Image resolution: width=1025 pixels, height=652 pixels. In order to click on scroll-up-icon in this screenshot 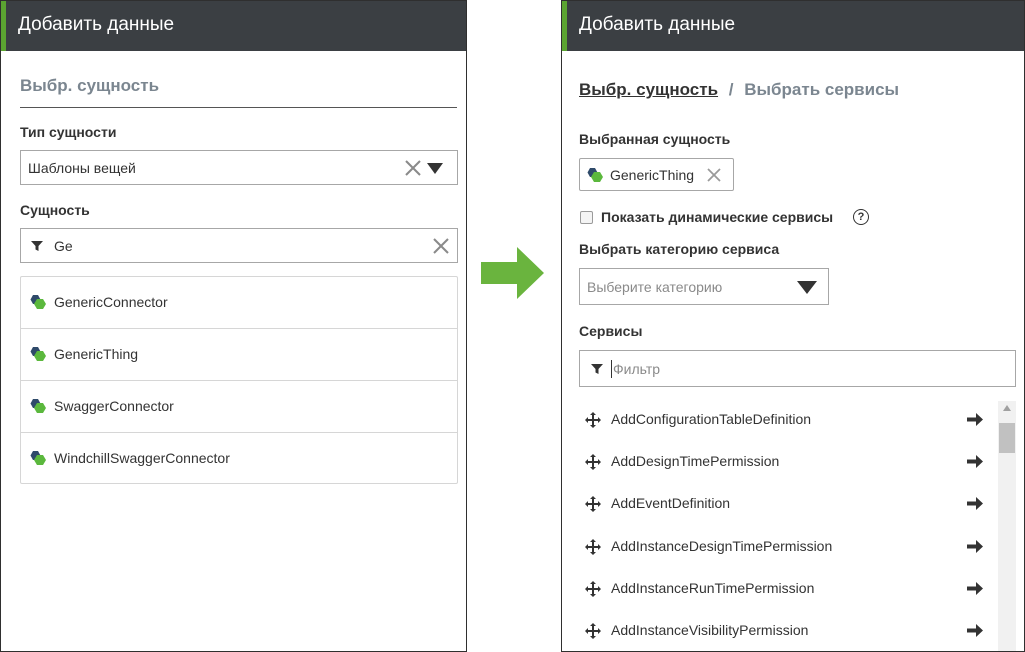, I will do `click(1007, 408)`.